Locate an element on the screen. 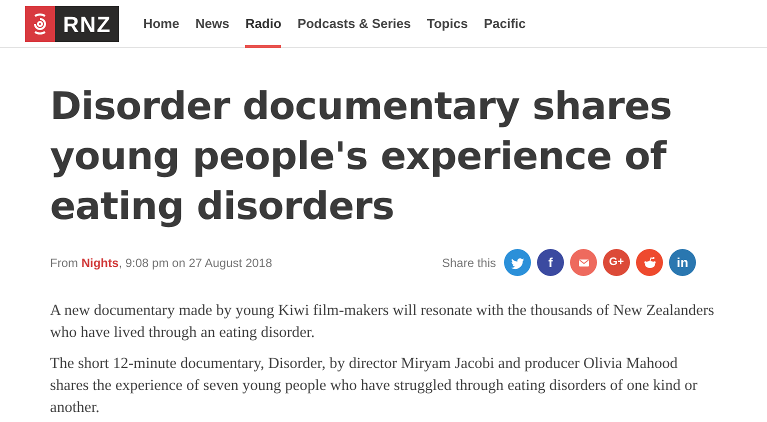 The image size is (767, 422). nav-link: Home is located at coordinates (161, 24).